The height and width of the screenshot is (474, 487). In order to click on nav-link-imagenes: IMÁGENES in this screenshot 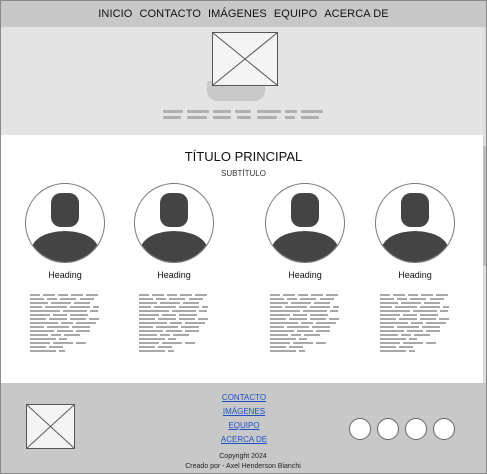, I will do `click(237, 14)`.